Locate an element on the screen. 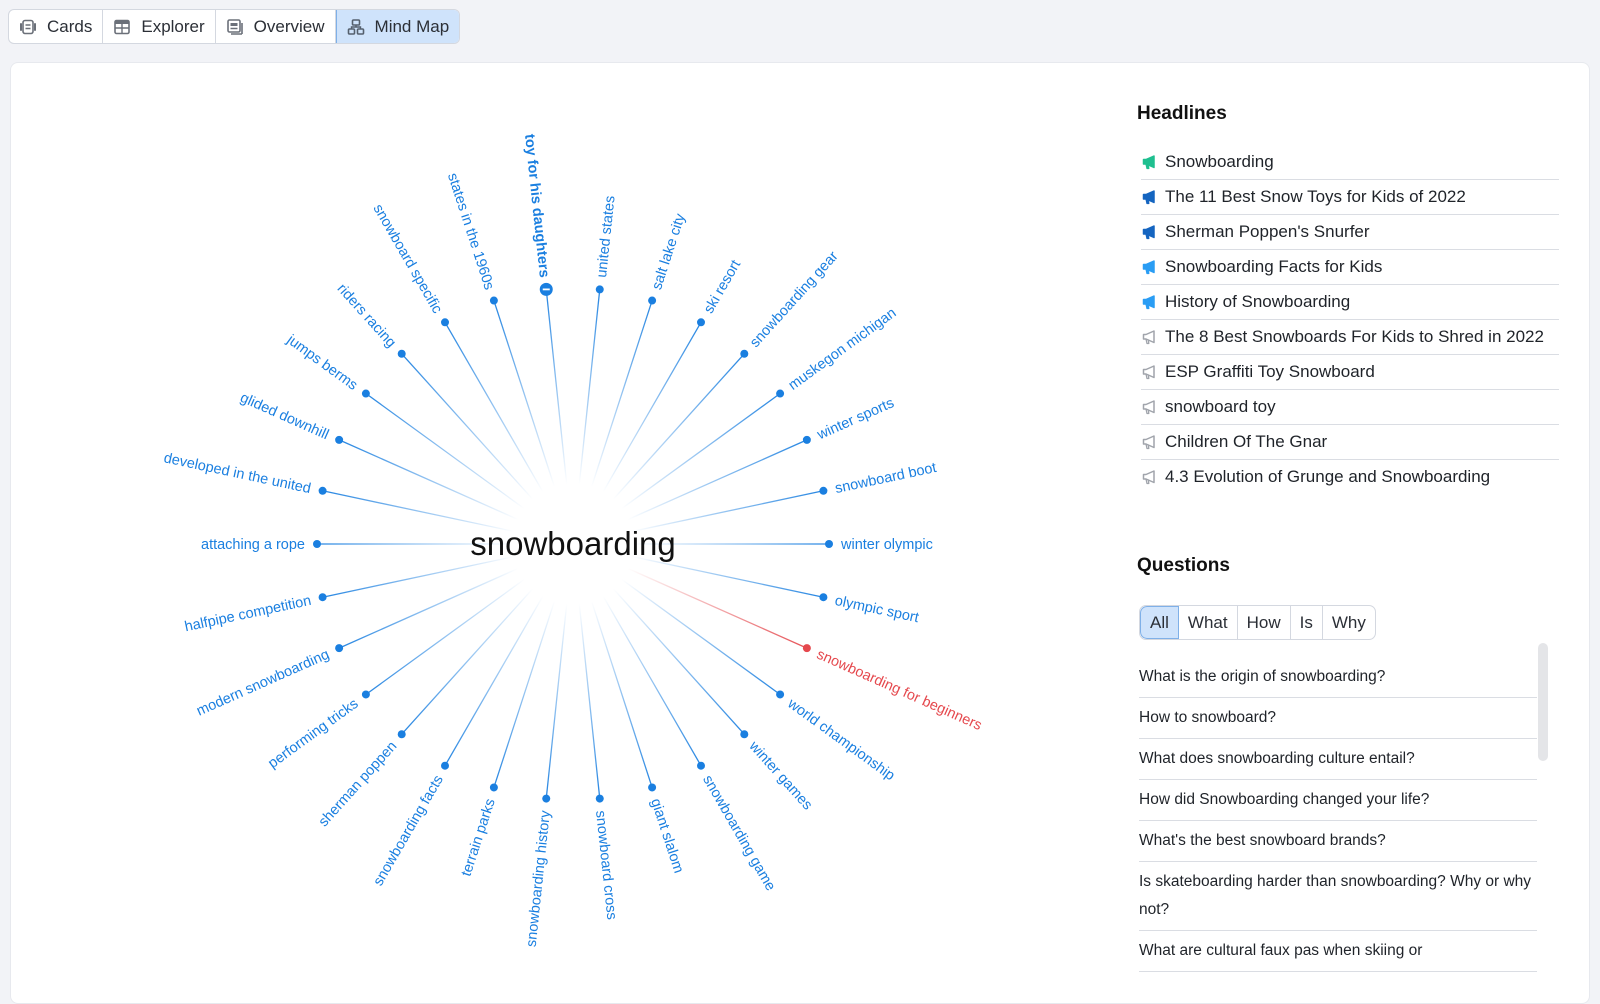  headline-text: ESP Graffiti Toy Snowboard is located at coordinates (1270, 371).